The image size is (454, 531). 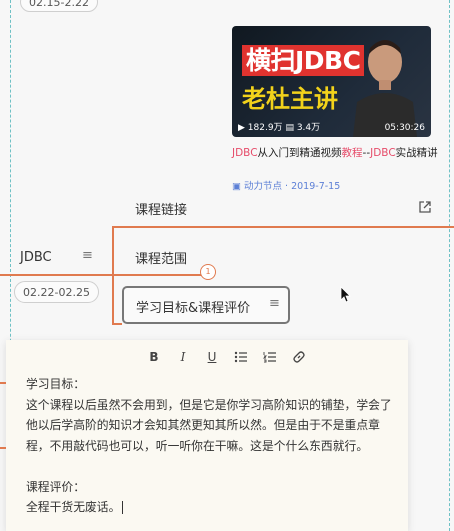 I want to click on video-stats: ▶ 182.9万 ▤ 3.4万, so click(x=279, y=126).